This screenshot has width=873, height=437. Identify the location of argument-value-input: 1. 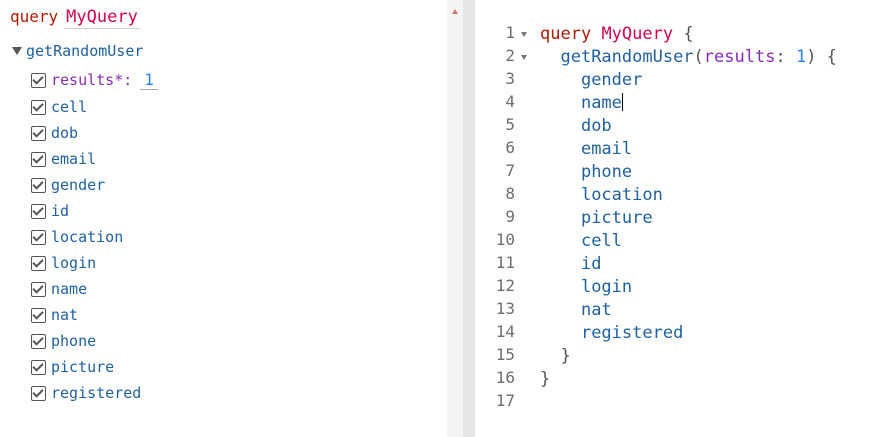
(149, 80).